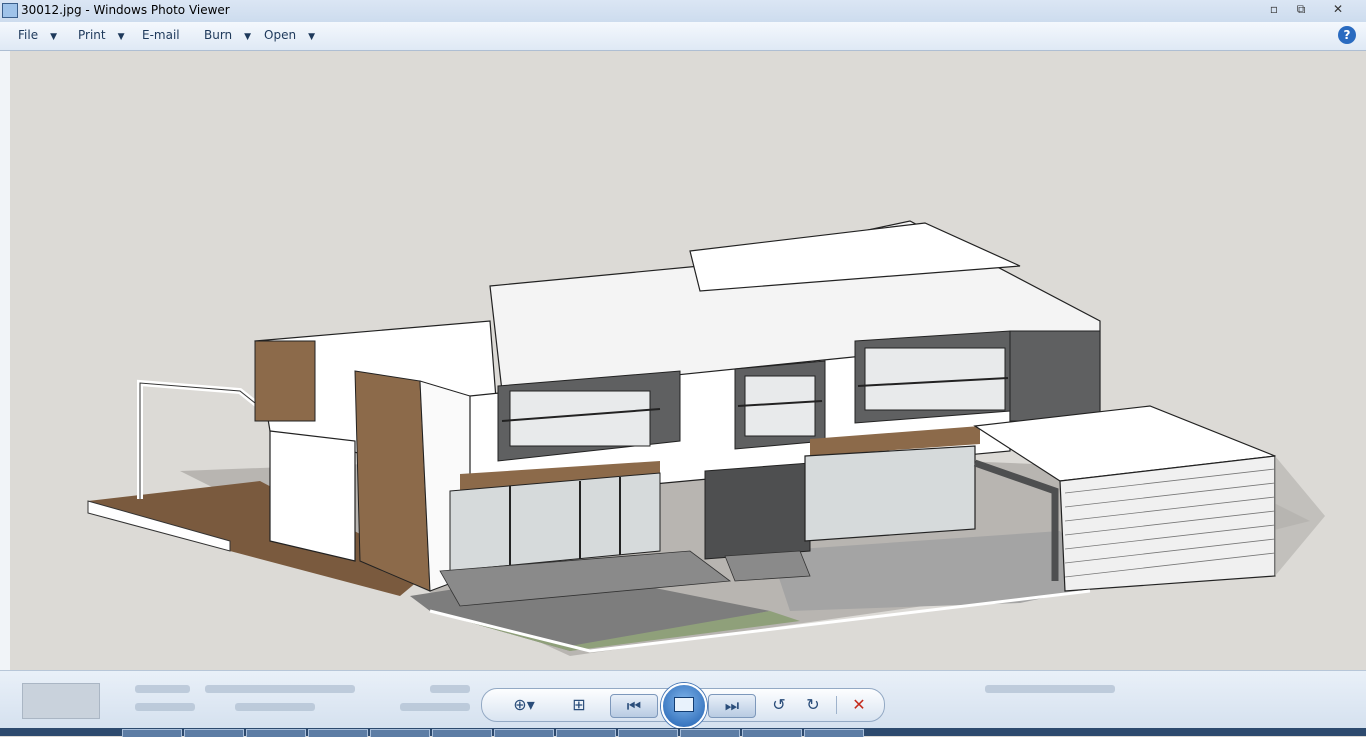 This screenshot has height=737, width=1366. Describe the element at coordinates (683, 11) in the screenshot. I see `title-bar: 30012.jpg - Windows Photo Viewer ▫ ⧉ ✕` at that location.